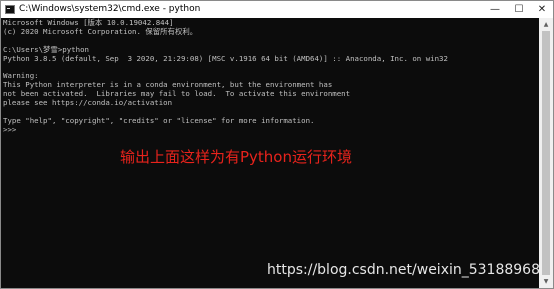 The height and width of the screenshot is (289, 554). I want to click on close-button: ✕, so click(542, 9).